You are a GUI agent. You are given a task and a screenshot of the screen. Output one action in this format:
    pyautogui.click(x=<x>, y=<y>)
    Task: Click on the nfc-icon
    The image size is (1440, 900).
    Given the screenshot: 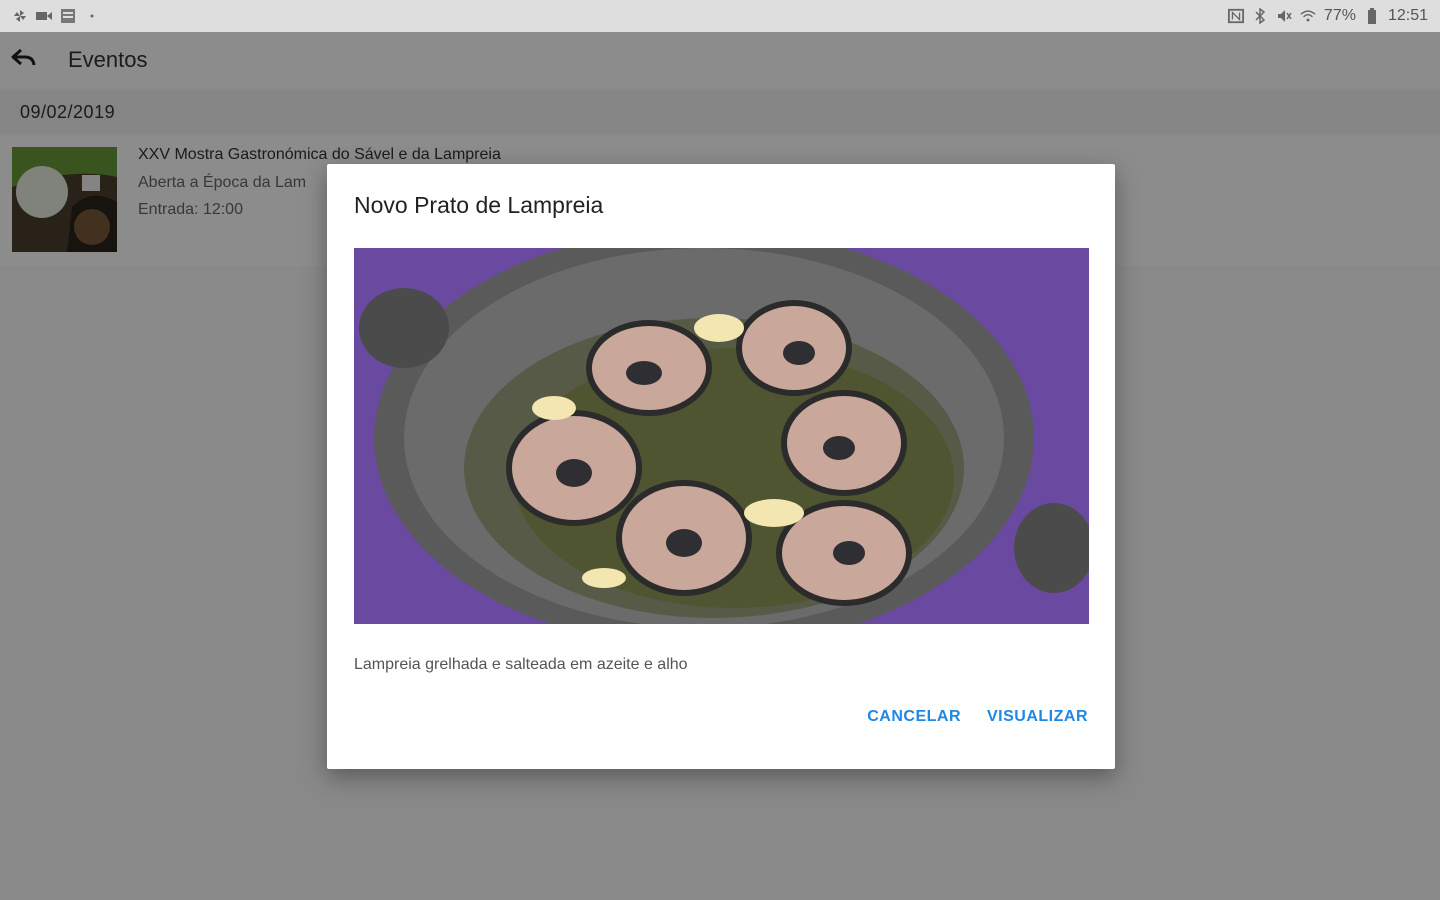 What is the action you would take?
    pyautogui.click(x=1235, y=16)
    